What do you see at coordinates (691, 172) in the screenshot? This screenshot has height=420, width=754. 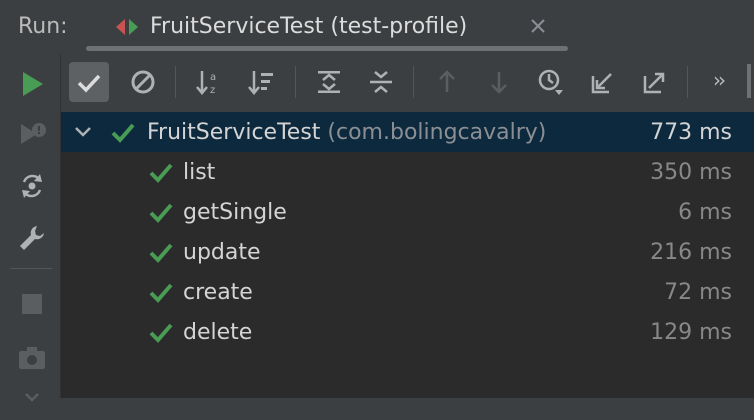 I see `test-duration: 350 ms` at bounding box center [691, 172].